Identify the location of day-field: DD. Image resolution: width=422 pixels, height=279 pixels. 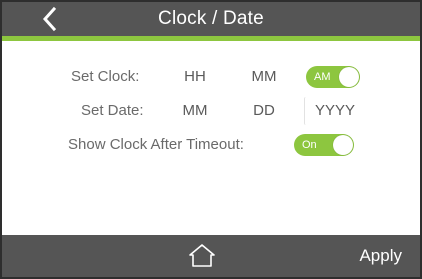
(264, 111).